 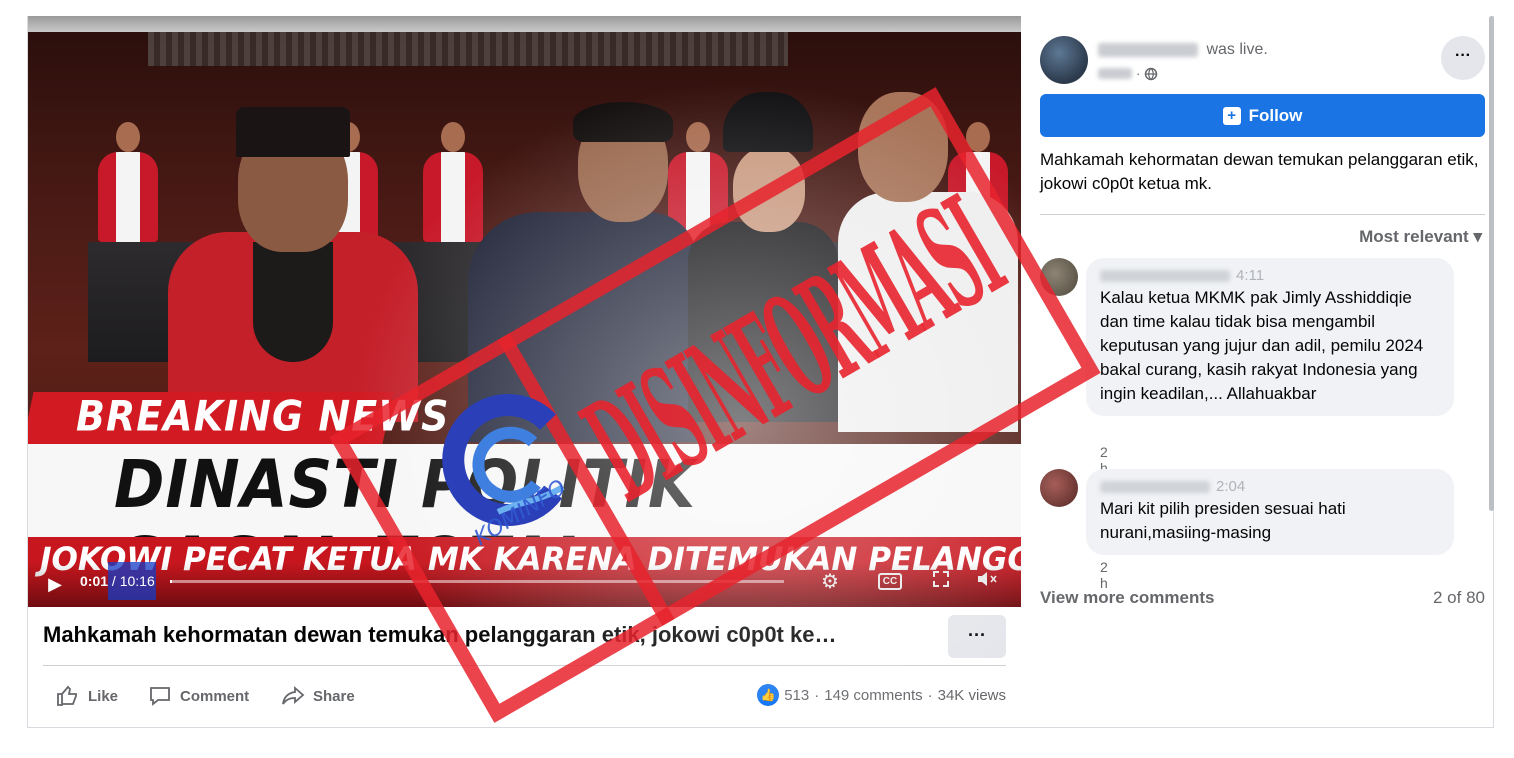 I want to click on scene-figure-suit, so click(x=563, y=267).